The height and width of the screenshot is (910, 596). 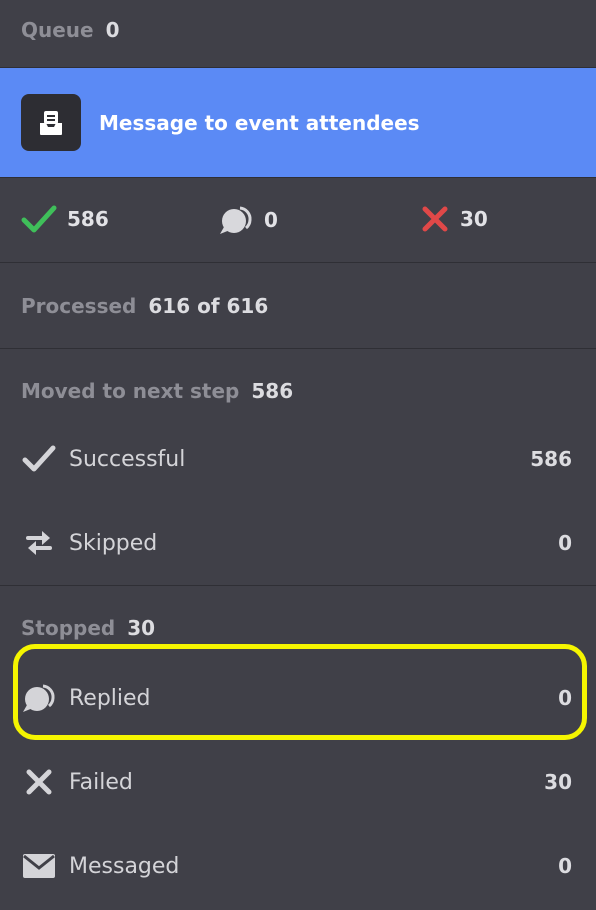 What do you see at coordinates (298, 220) in the screenshot?
I see `stats-summary: 586 0 30` at bounding box center [298, 220].